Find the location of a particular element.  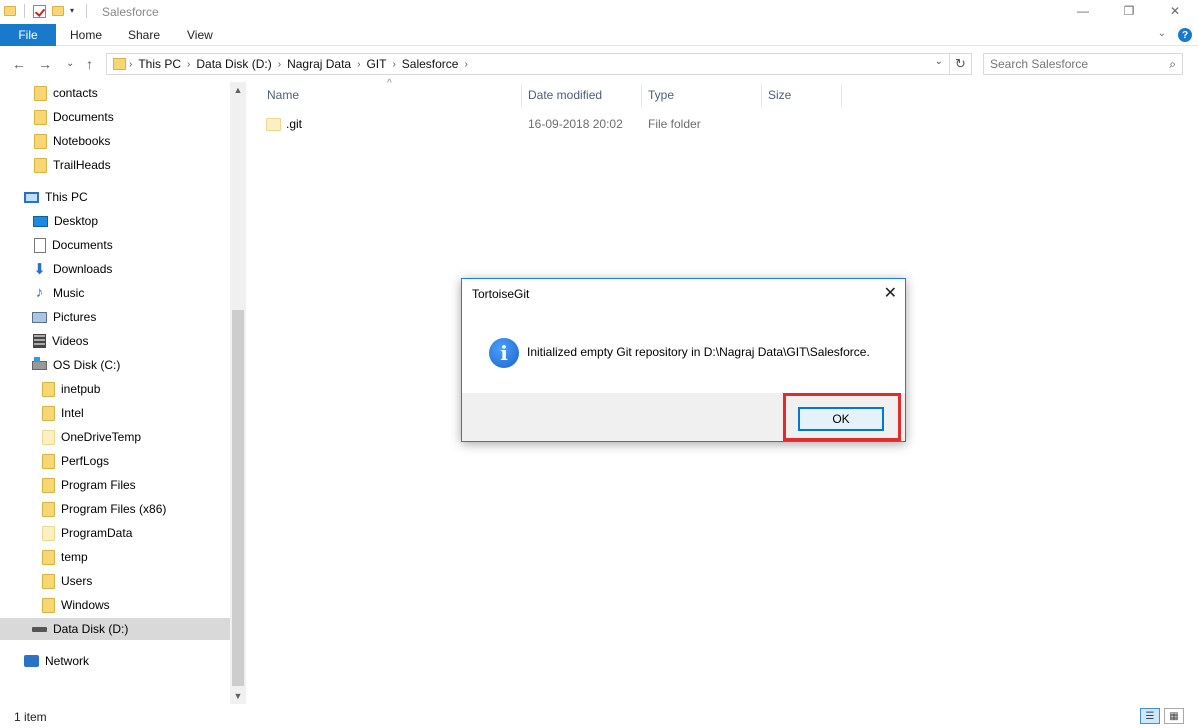

back-arrow-icon: ← is located at coordinates (19, 64).